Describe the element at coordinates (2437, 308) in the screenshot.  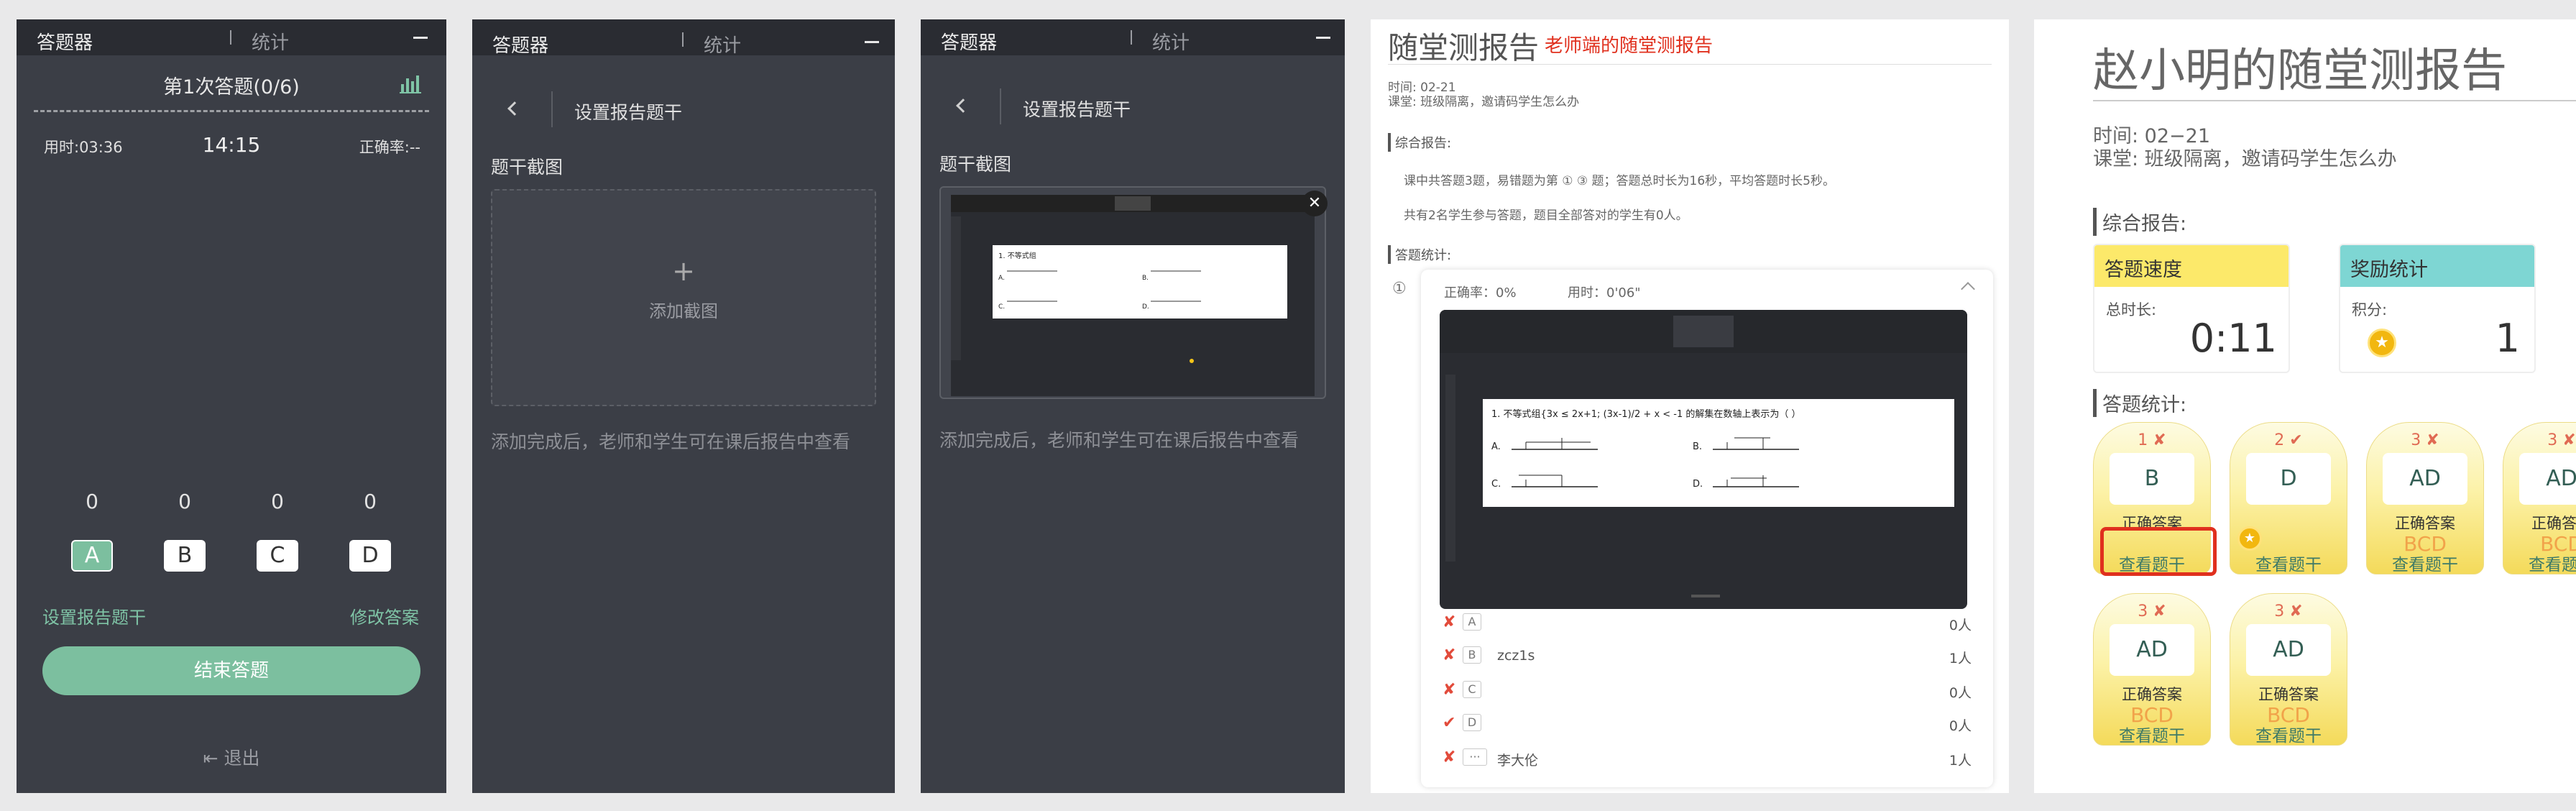
I see `reward-card: 奖励统计 积分: ★ 1` at that location.